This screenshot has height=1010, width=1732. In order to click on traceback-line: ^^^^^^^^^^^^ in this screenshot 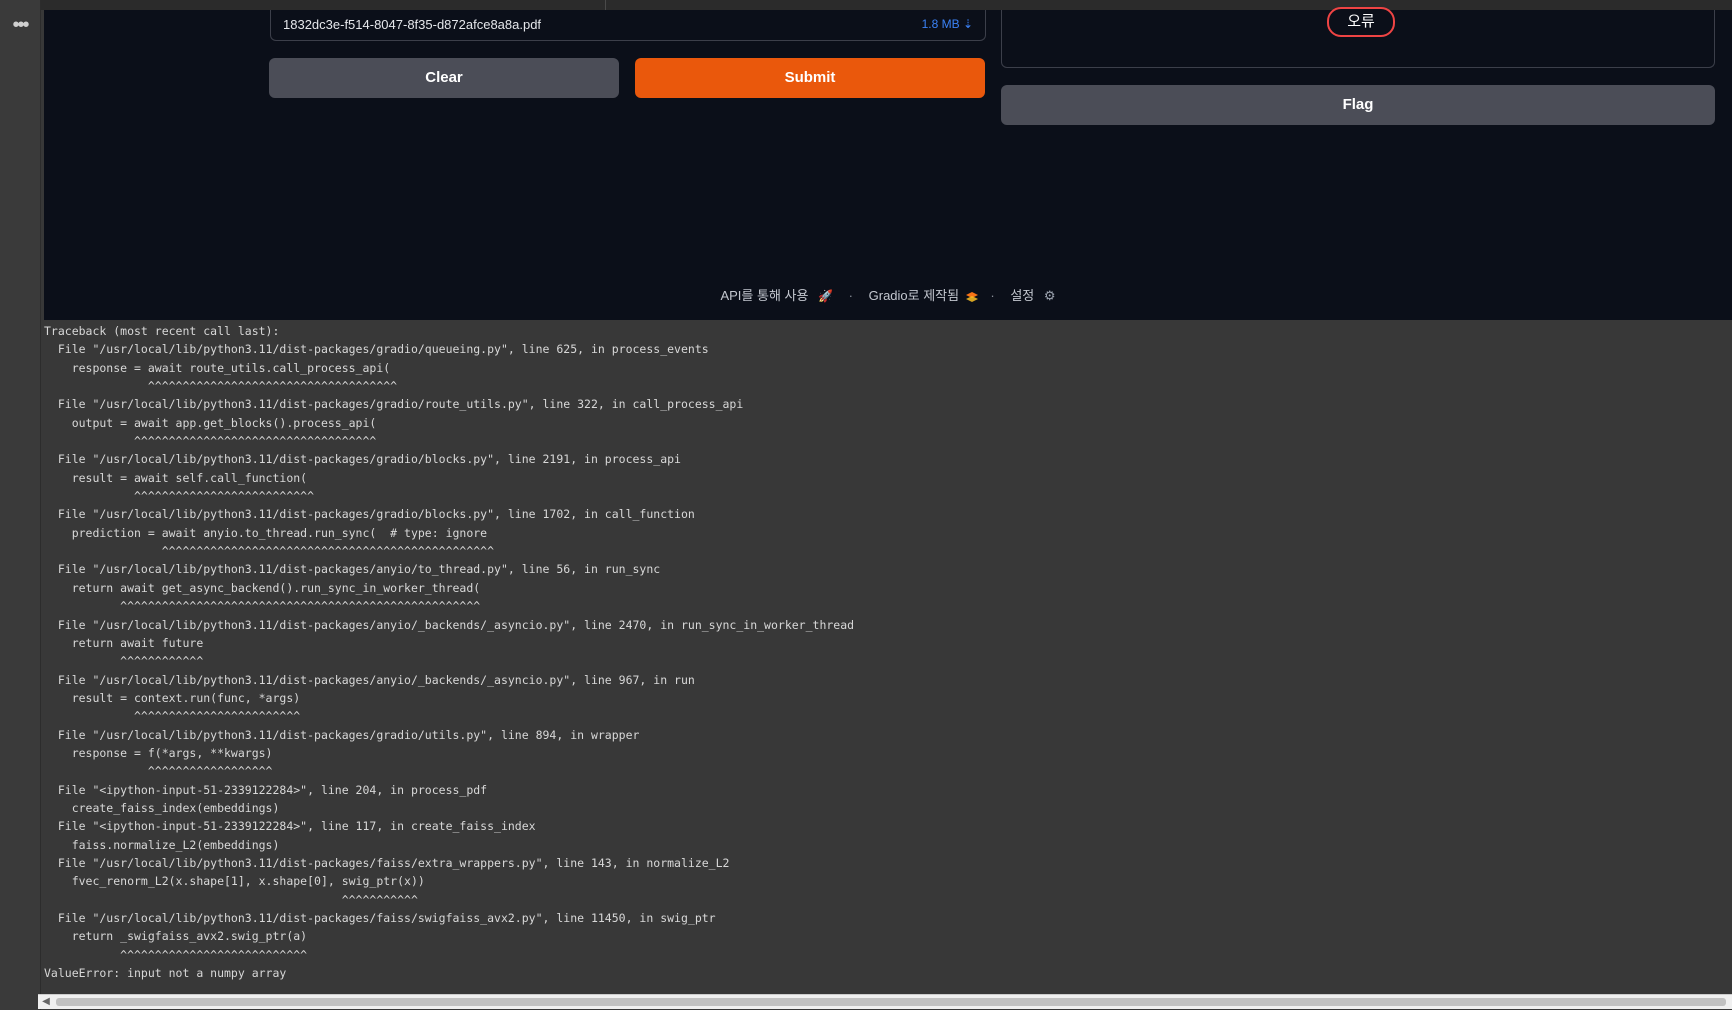, I will do `click(124, 661)`.